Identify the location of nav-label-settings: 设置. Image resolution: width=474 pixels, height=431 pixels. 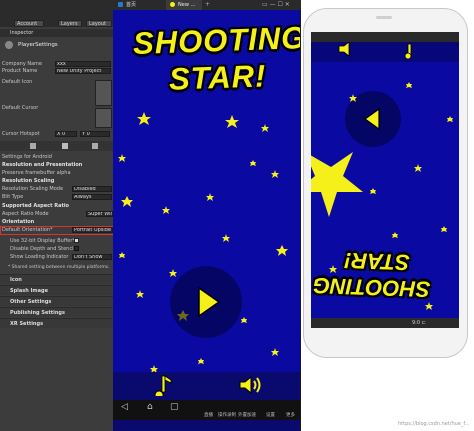
(270, 415).